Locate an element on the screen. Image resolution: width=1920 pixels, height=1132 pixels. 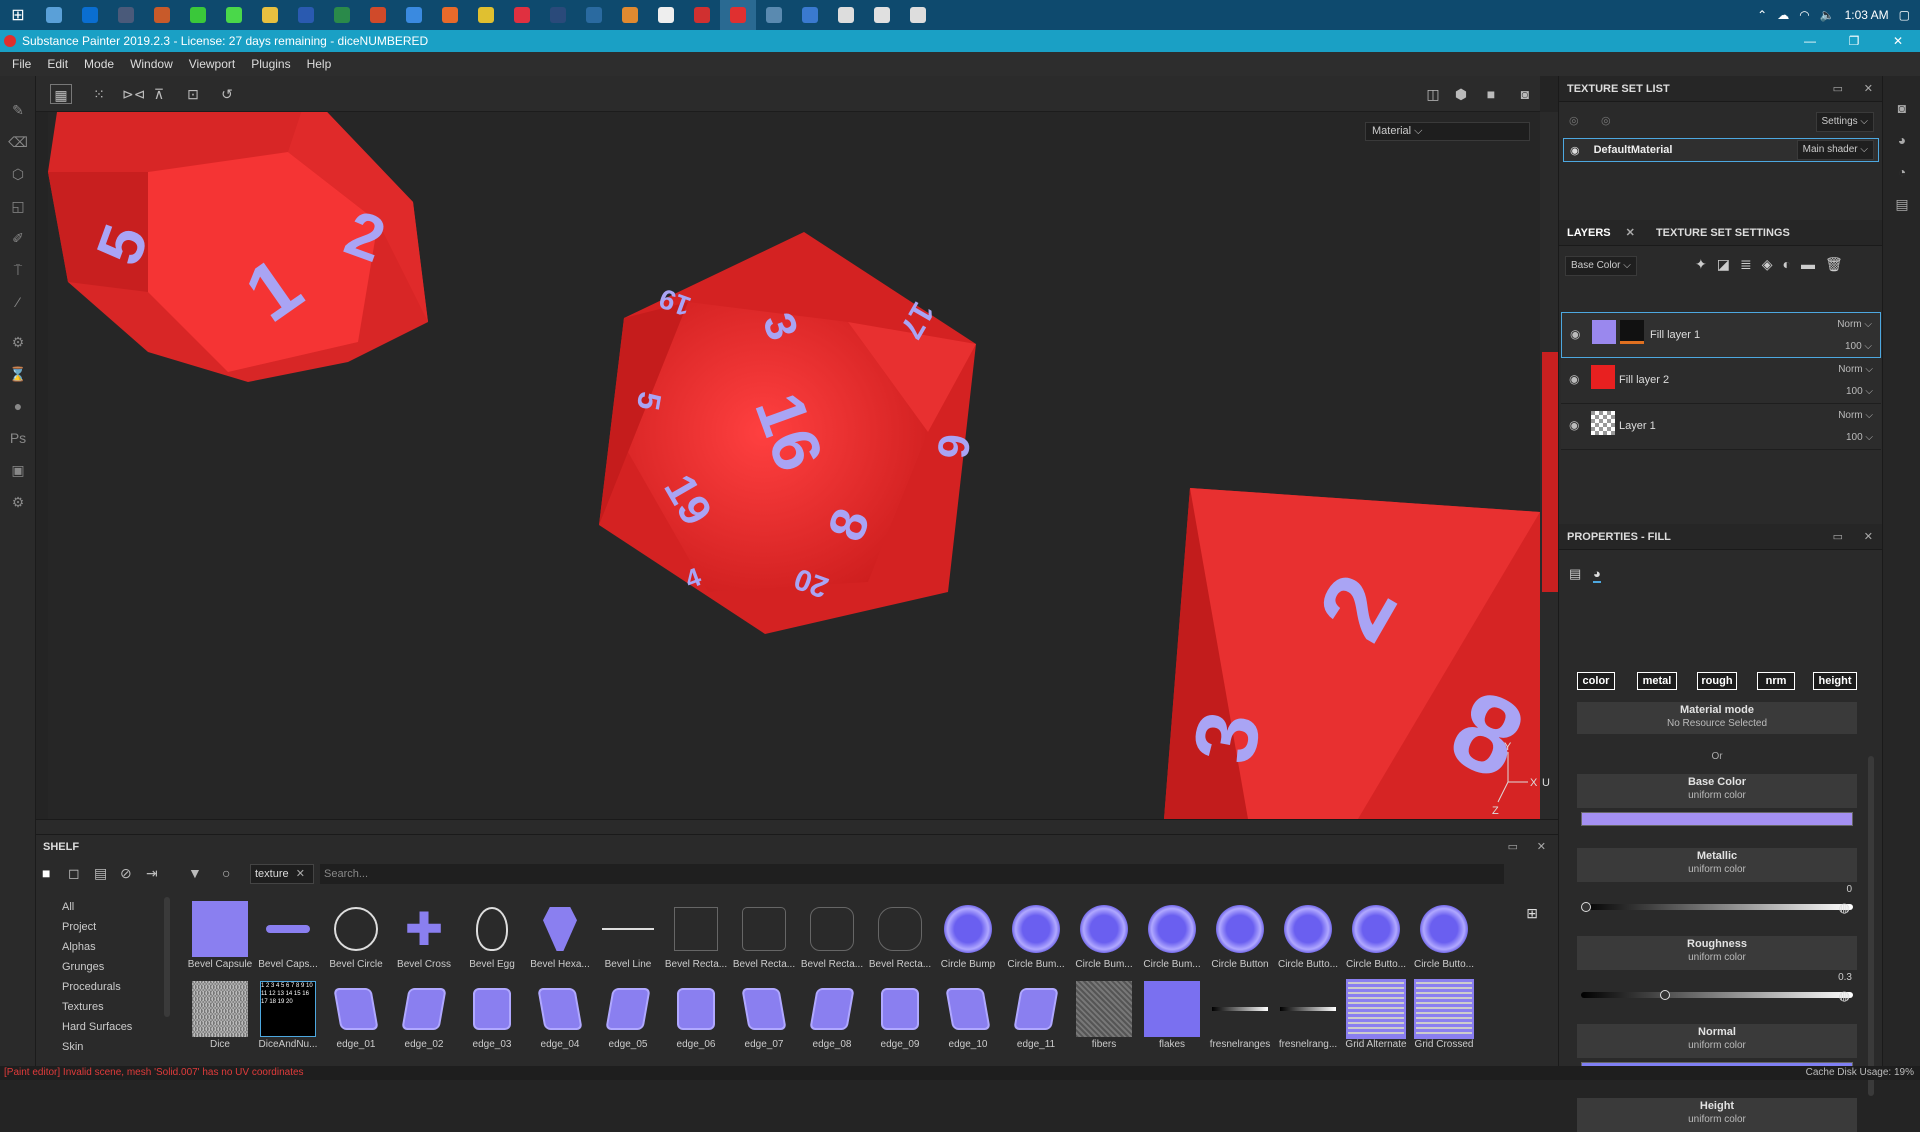
shelf-resource: edge_01 is located at coordinates (356, 1020).